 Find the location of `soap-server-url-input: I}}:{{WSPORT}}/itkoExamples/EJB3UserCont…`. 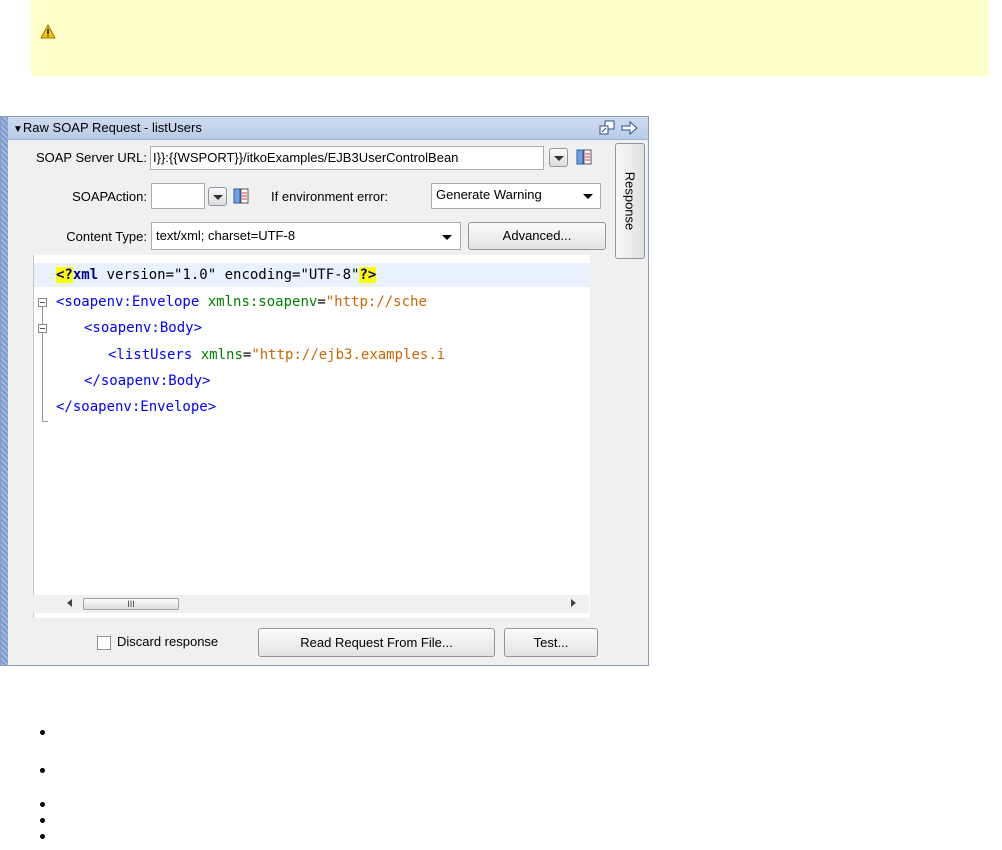

soap-server-url-input: I}}:{{WSPORT}}/itkoExamples/EJB3UserCont… is located at coordinates (347, 158).